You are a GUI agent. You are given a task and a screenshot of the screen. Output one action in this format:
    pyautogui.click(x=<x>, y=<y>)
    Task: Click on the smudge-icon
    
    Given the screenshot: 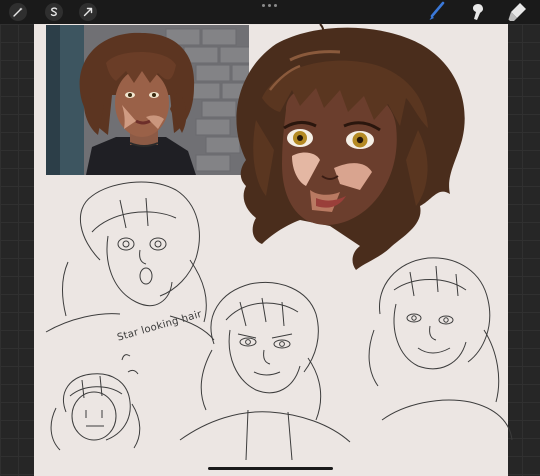 What is the action you would take?
    pyautogui.click(x=478, y=12)
    